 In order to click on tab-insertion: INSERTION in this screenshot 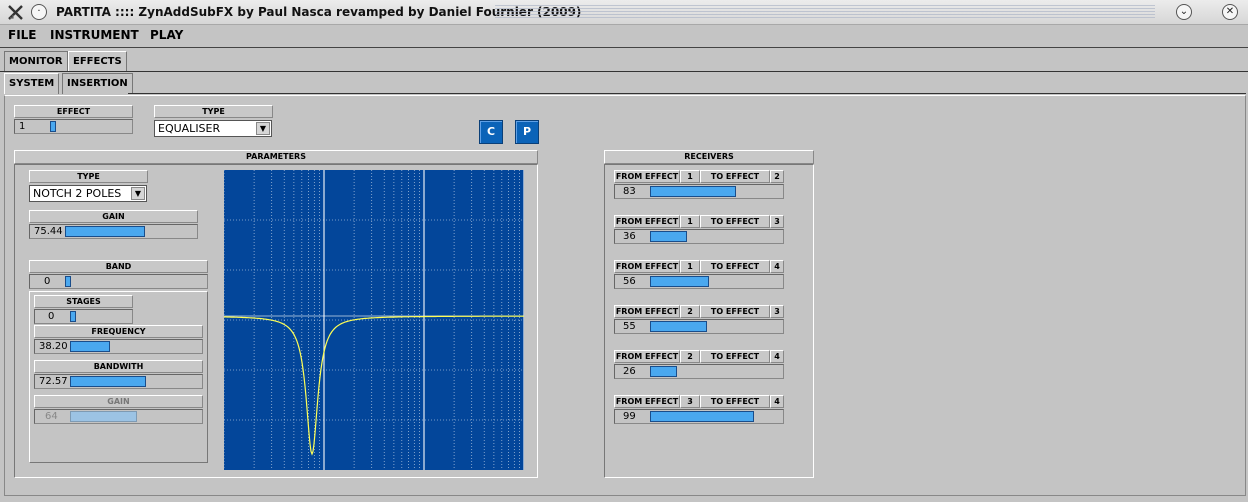, I will do `click(97, 83)`.